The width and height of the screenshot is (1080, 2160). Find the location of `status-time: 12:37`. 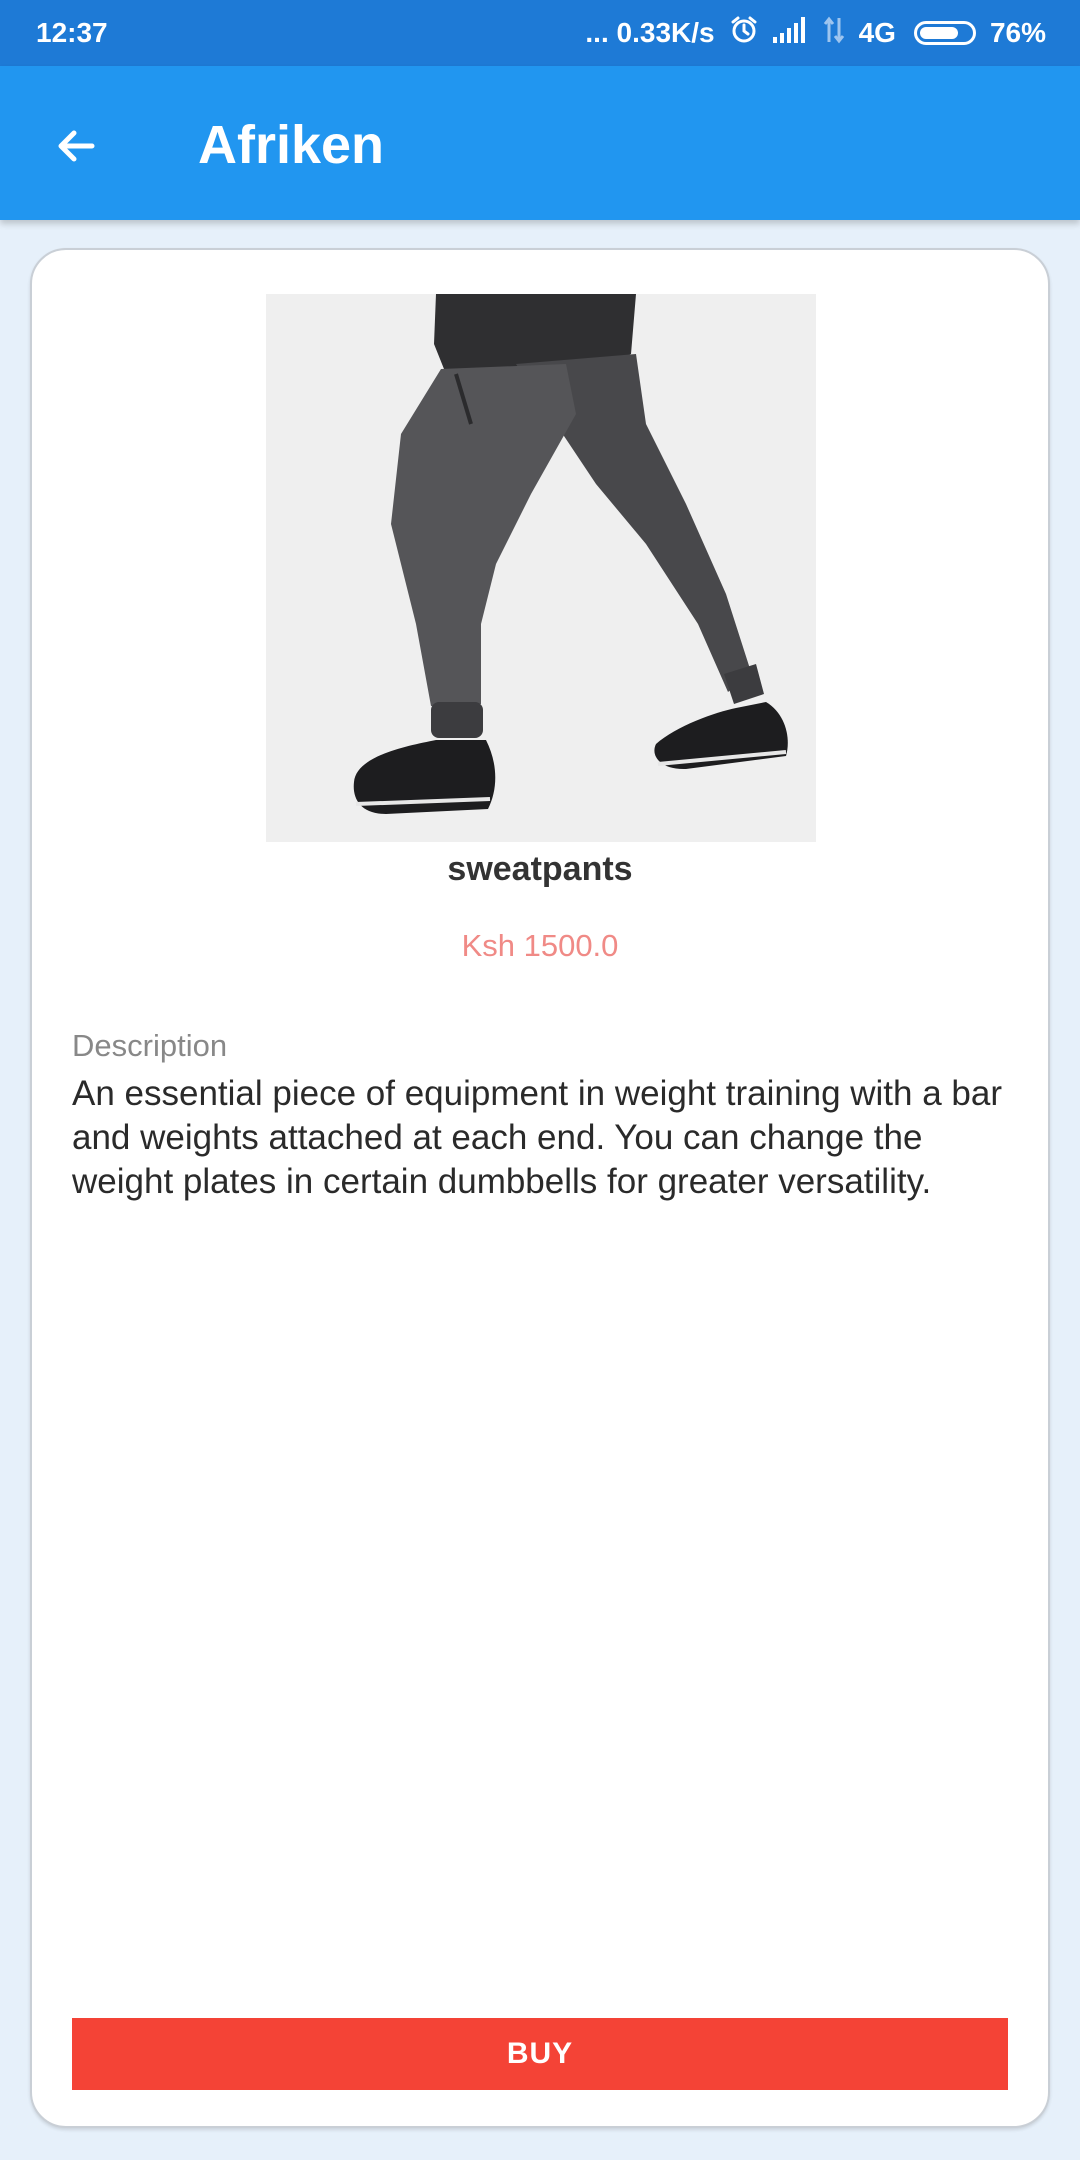

status-time: 12:37 is located at coordinates (72, 32).